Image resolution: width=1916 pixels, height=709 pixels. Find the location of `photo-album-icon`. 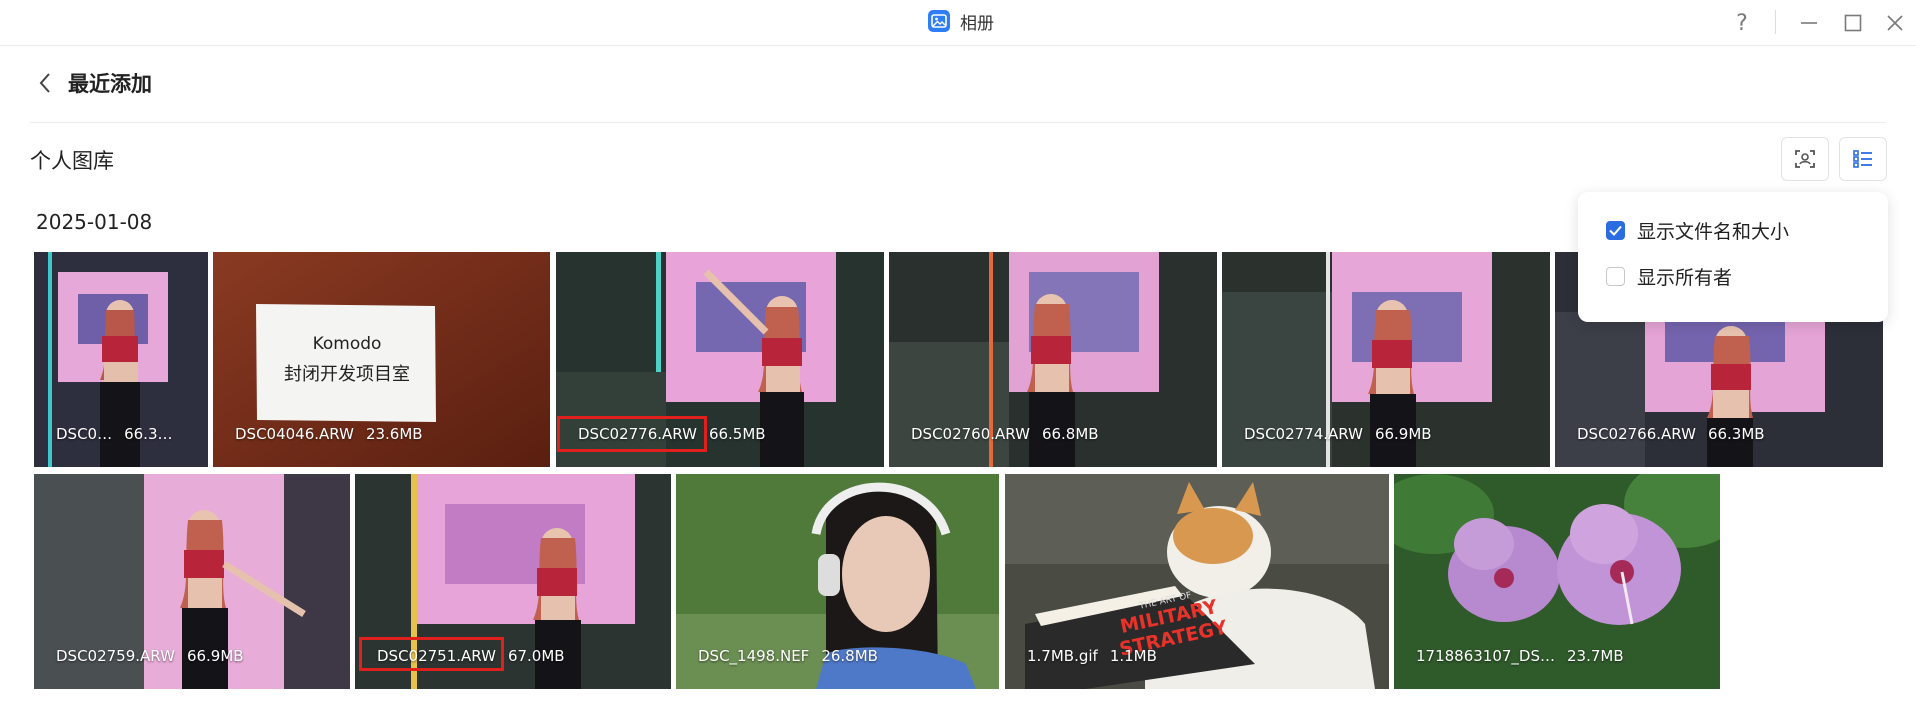

photo-album-icon is located at coordinates (939, 21).